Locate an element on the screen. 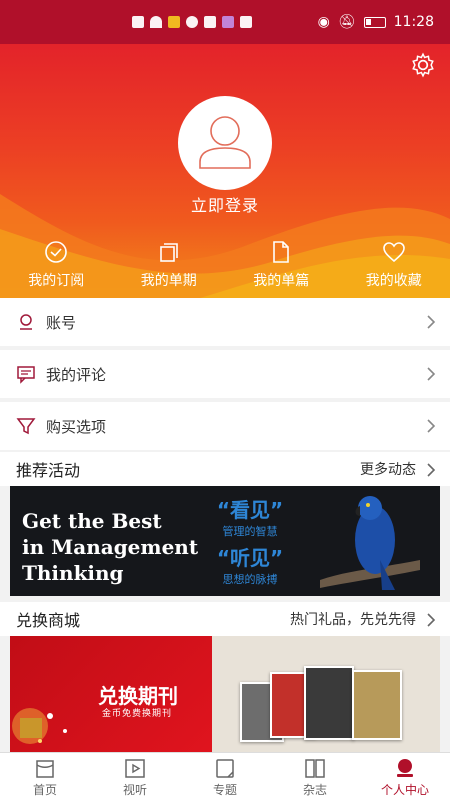  parrot-illustration is located at coordinates (370, 543).